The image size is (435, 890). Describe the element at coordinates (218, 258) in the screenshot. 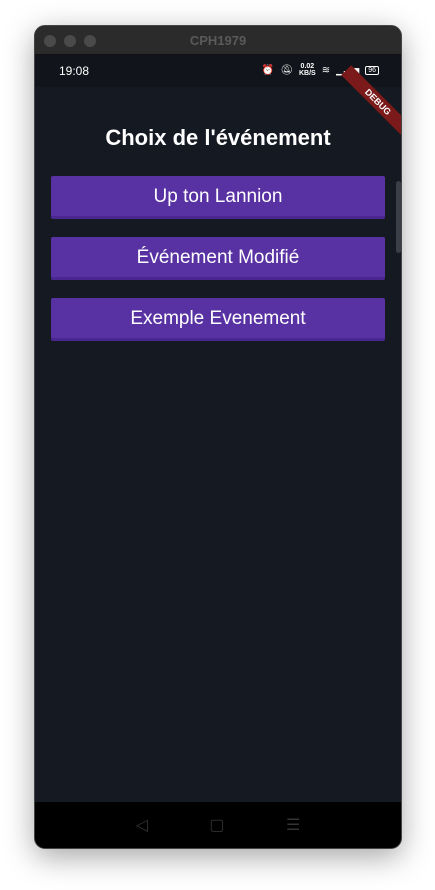

I see `event-button-evenement-modifie: Événement Modifié` at that location.